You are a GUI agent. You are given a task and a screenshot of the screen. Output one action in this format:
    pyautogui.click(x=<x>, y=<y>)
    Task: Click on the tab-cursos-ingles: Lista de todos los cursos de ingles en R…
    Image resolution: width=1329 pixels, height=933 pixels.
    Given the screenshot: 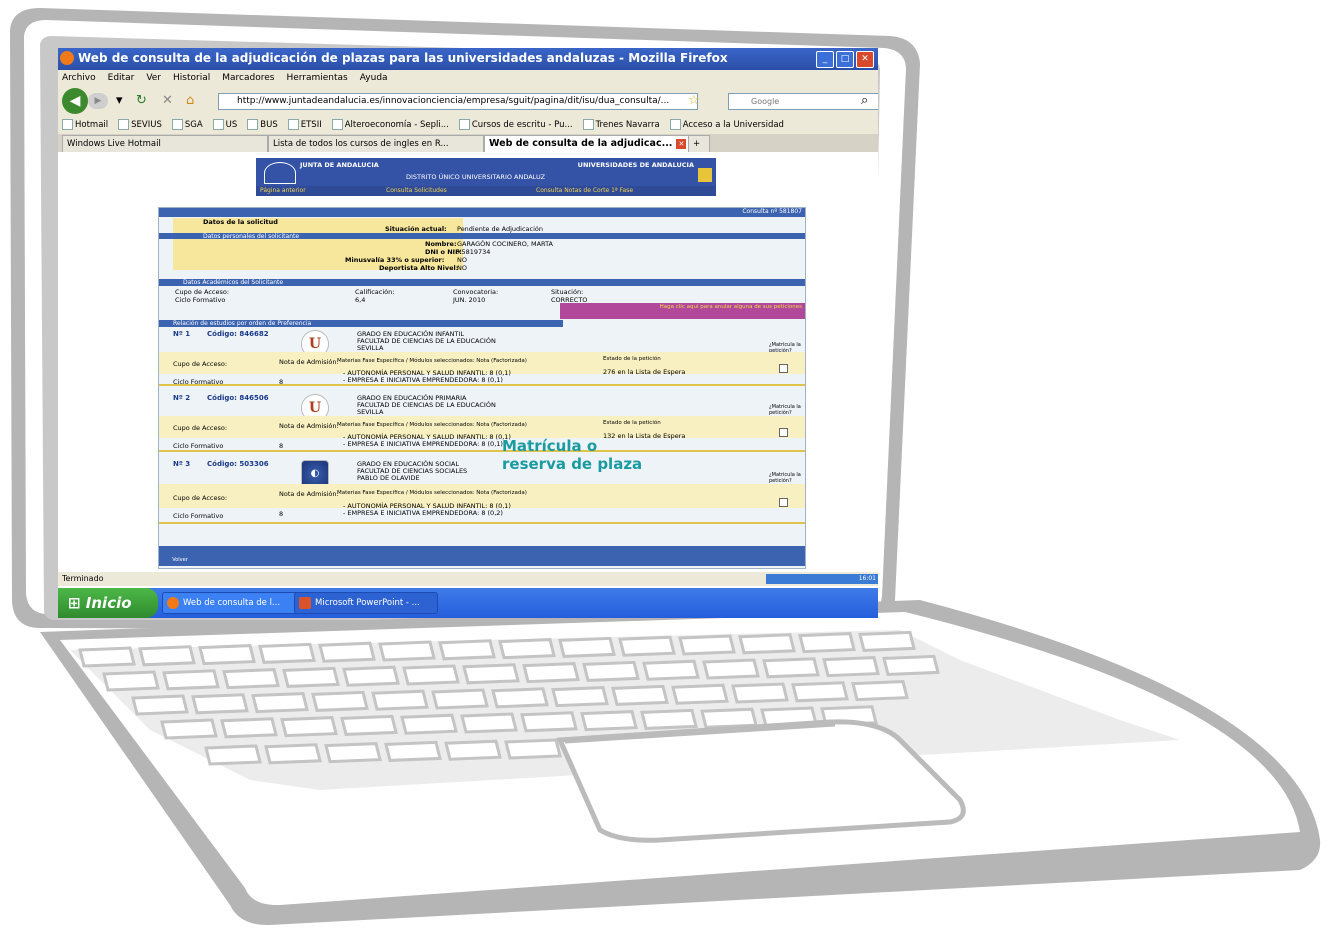 What is the action you would take?
    pyautogui.click(x=376, y=143)
    